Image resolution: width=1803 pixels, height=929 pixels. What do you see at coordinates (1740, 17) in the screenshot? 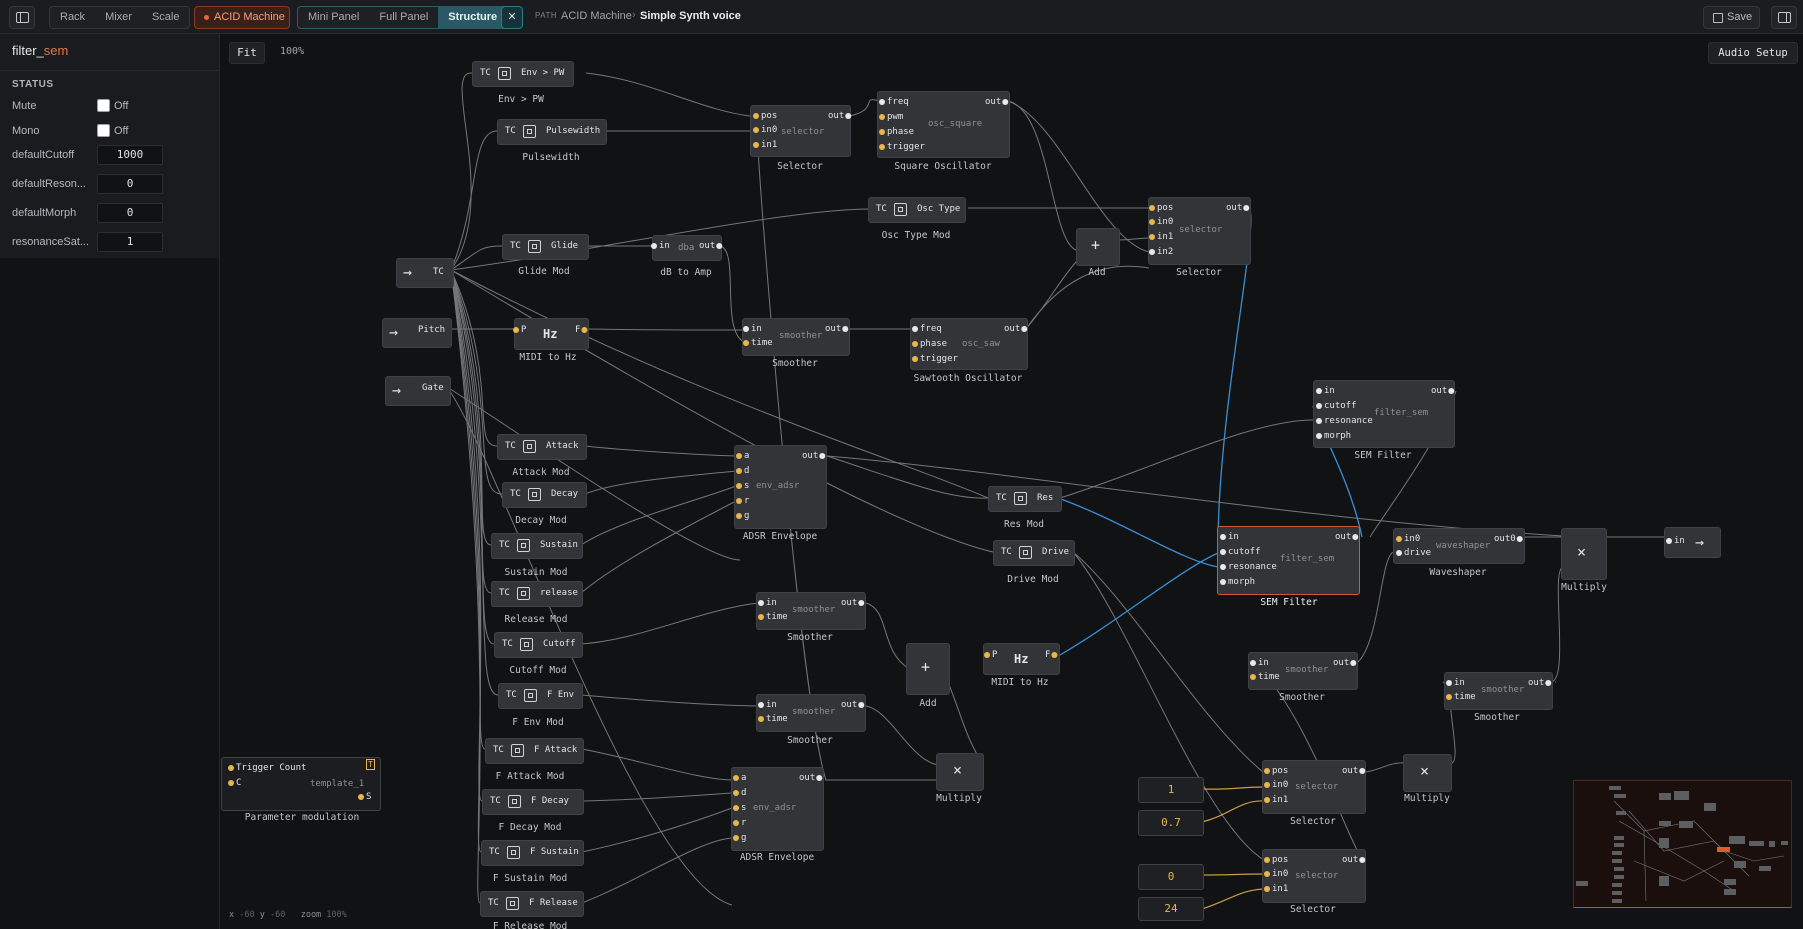
I see `save-label: Save` at bounding box center [1740, 17].